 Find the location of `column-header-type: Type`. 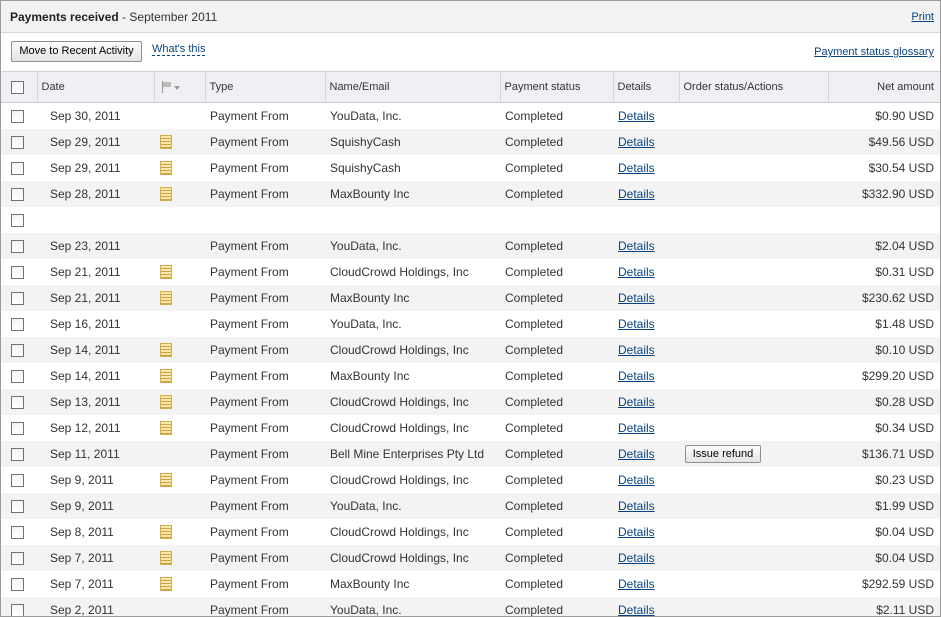

column-header-type: Type is located at coordinates (264, 87).